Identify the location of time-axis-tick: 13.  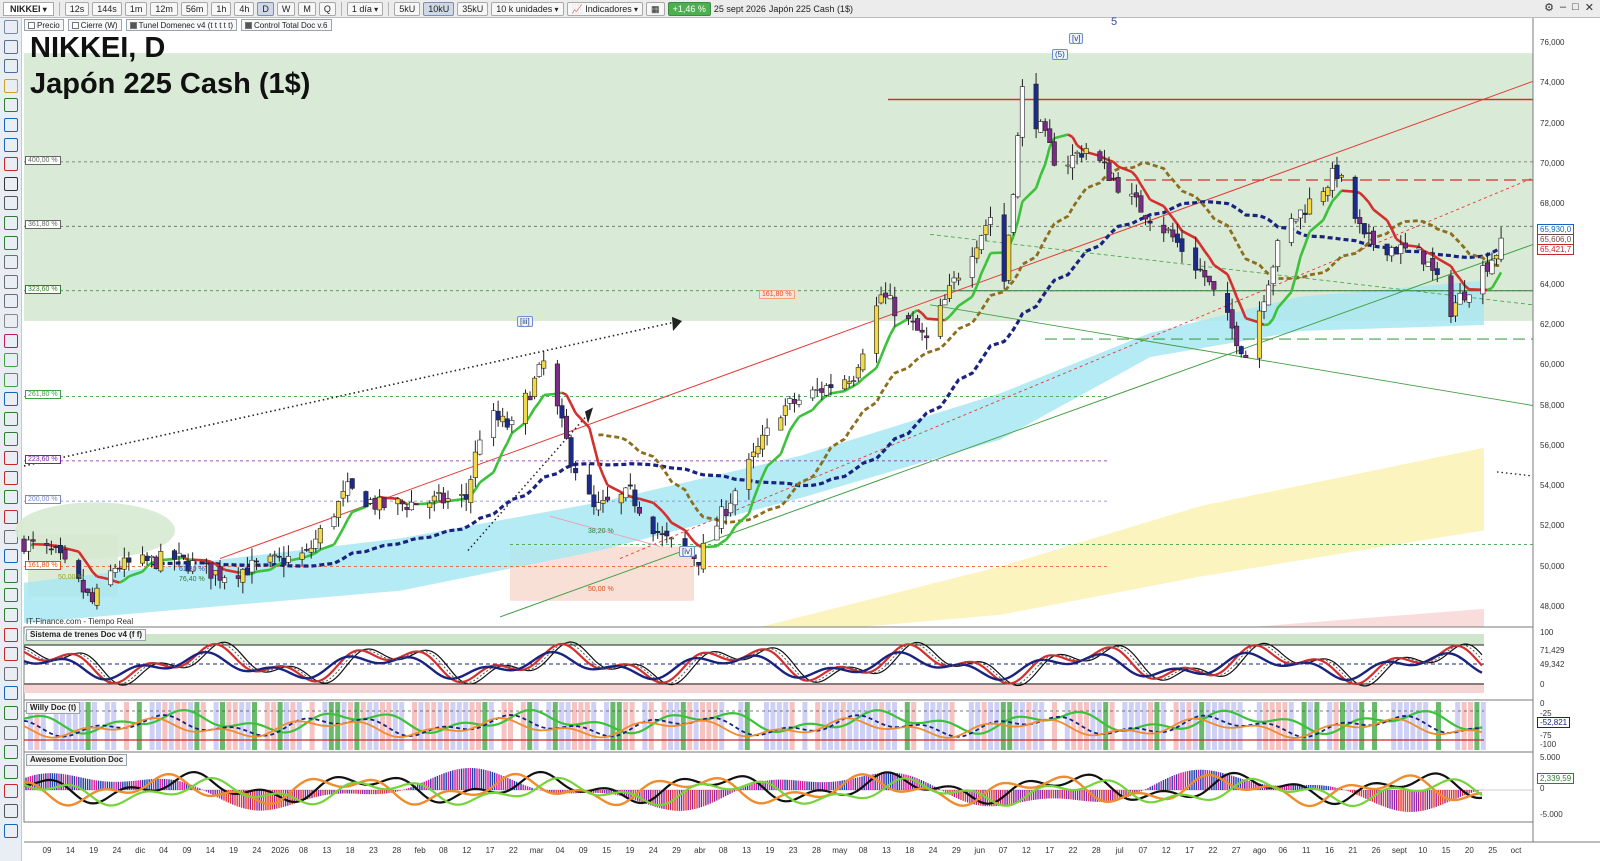
(886, 850).